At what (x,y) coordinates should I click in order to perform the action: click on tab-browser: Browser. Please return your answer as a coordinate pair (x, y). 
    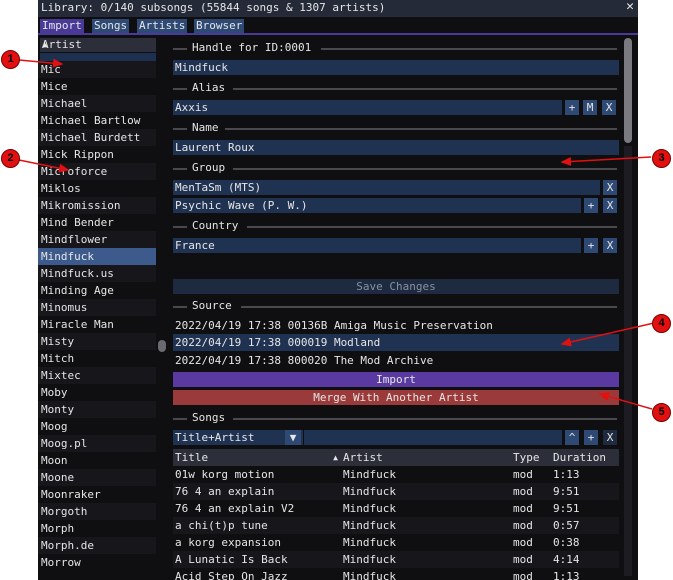
    Looking at the image, I should click on (219, 26).